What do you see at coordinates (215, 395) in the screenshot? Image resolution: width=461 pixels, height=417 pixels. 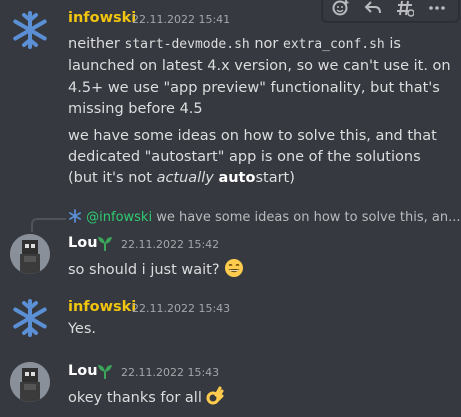 I see `ok-hand-icon` at bounding box center [215, 395].